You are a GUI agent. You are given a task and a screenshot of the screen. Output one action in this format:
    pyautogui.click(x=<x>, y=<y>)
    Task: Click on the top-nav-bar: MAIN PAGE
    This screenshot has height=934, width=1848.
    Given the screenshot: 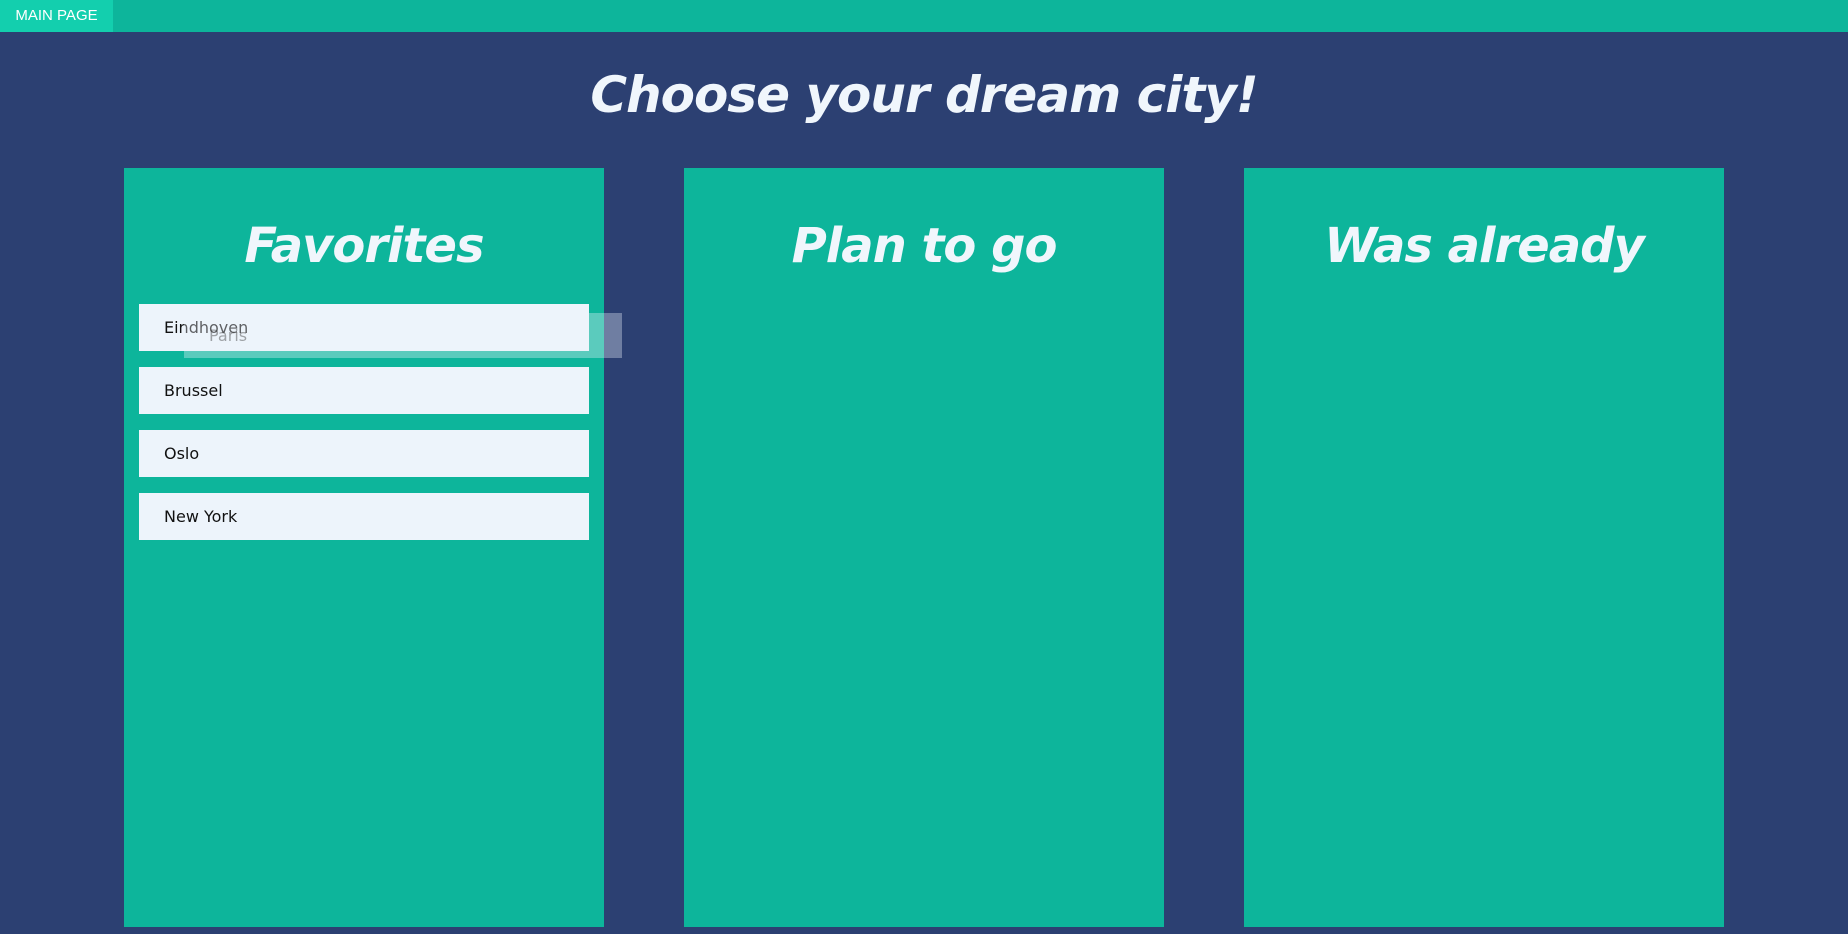 What is the action you would take?
    pyautogui.click(x=924, y=16)
    